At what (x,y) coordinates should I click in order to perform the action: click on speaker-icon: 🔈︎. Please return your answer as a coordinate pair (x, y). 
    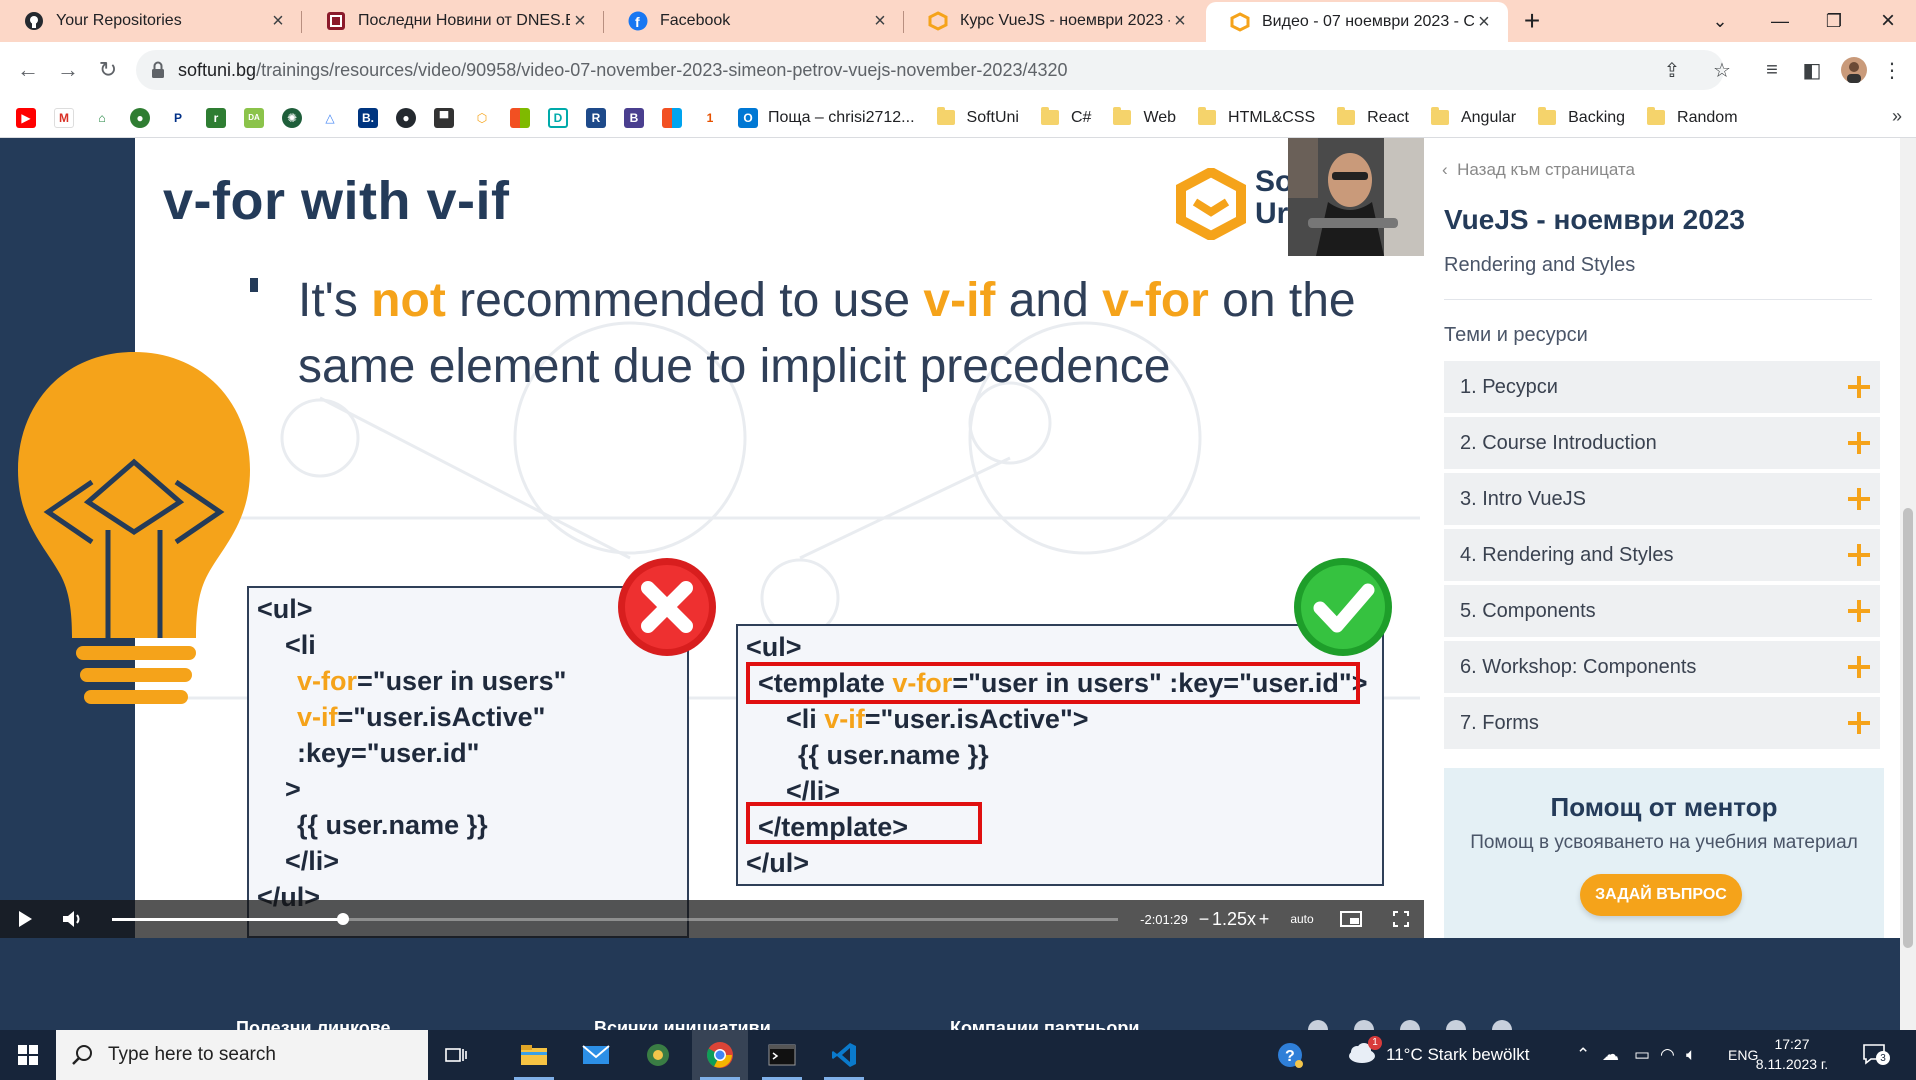
    Looking at the image, I should click on (1691, 1055).